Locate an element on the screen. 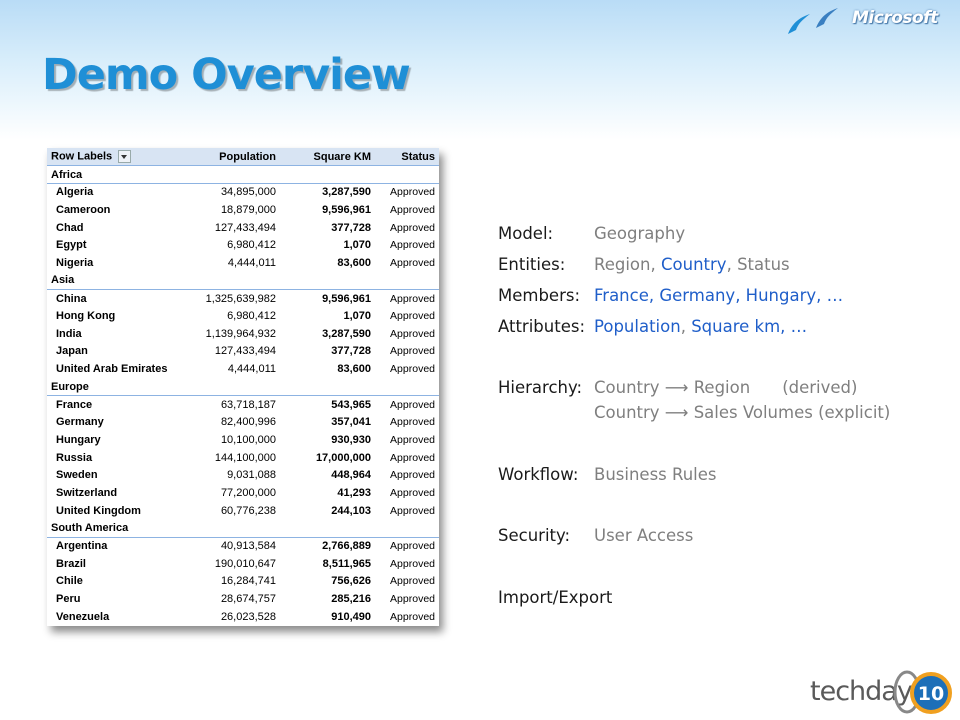 This screenshot has width=960, height=720. pivot-country-row: Switzerland 77,200,000 41,293 Approved is located at coordinates (243, 493).